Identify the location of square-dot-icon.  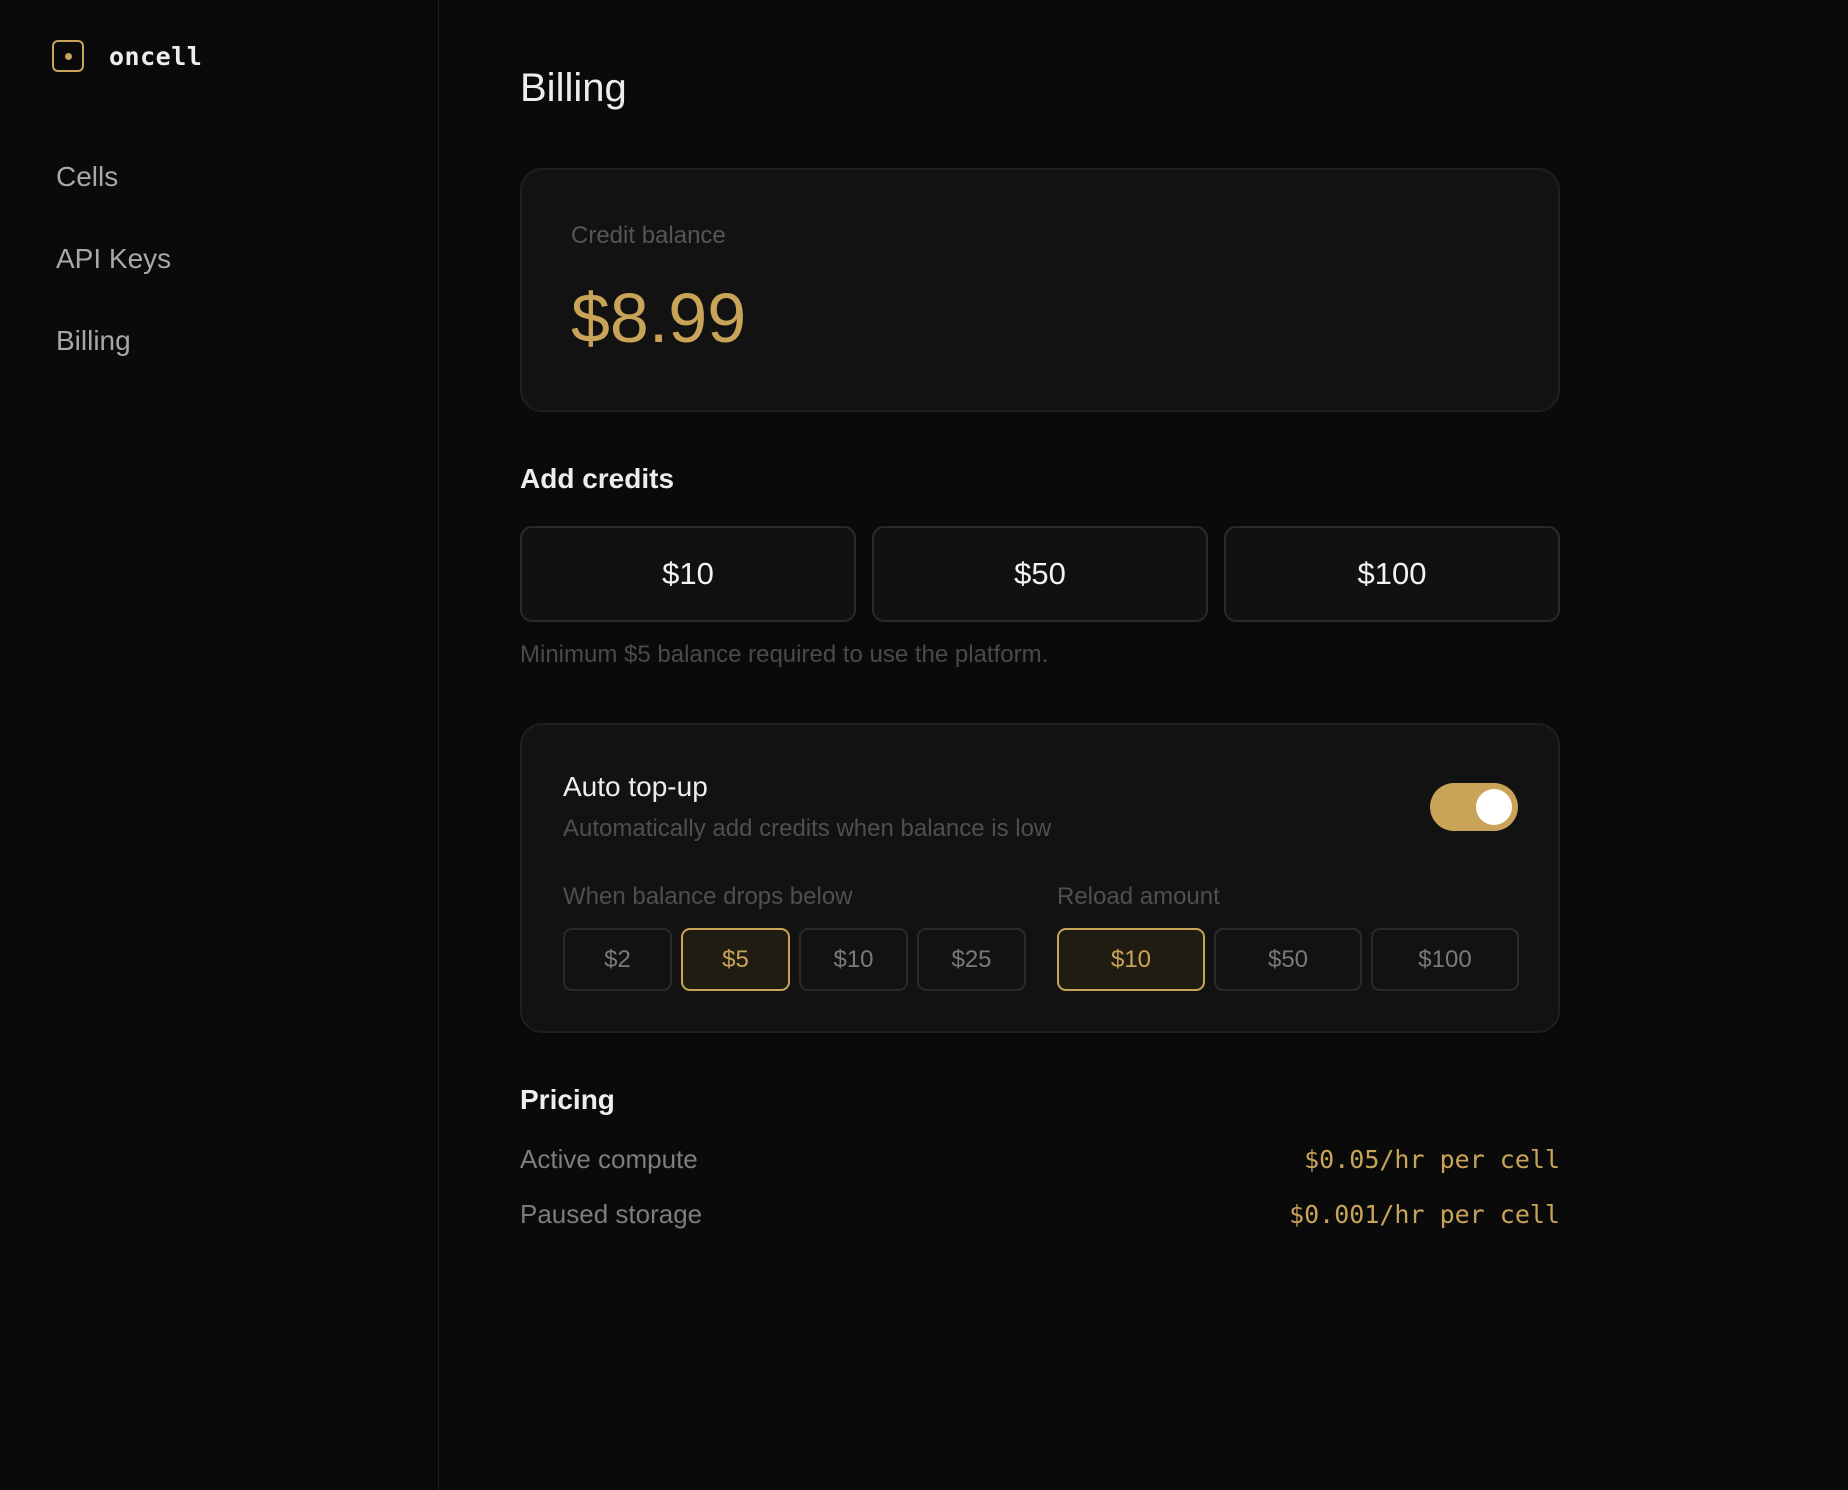
(68, 56).